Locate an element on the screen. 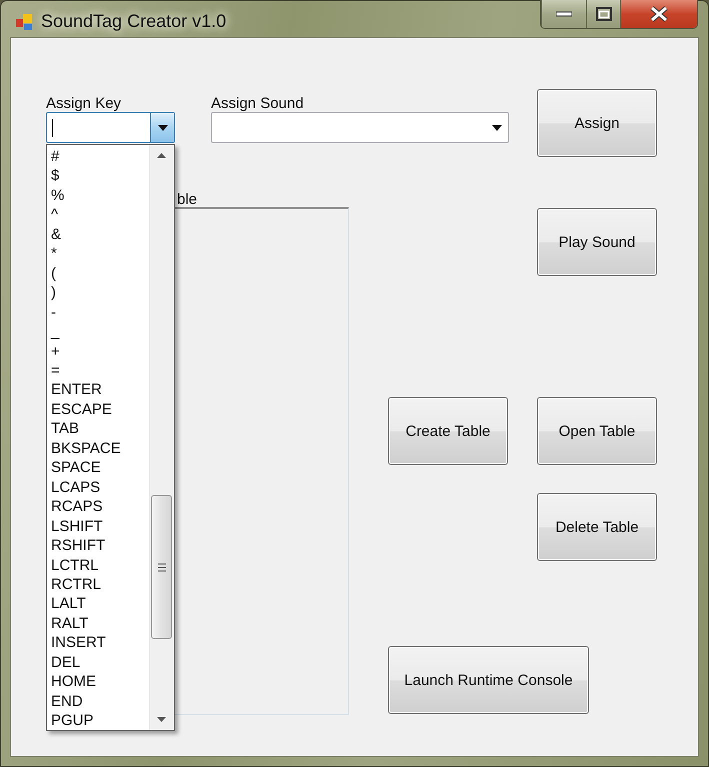  list-option: ^ is located at coordinates (98, 215).